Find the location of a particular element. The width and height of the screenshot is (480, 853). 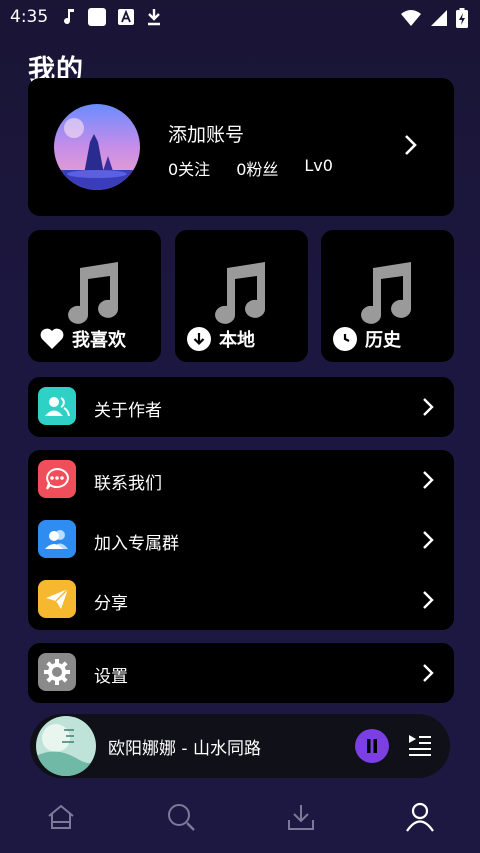

playlist-icon is located at coordinates (420, 745).